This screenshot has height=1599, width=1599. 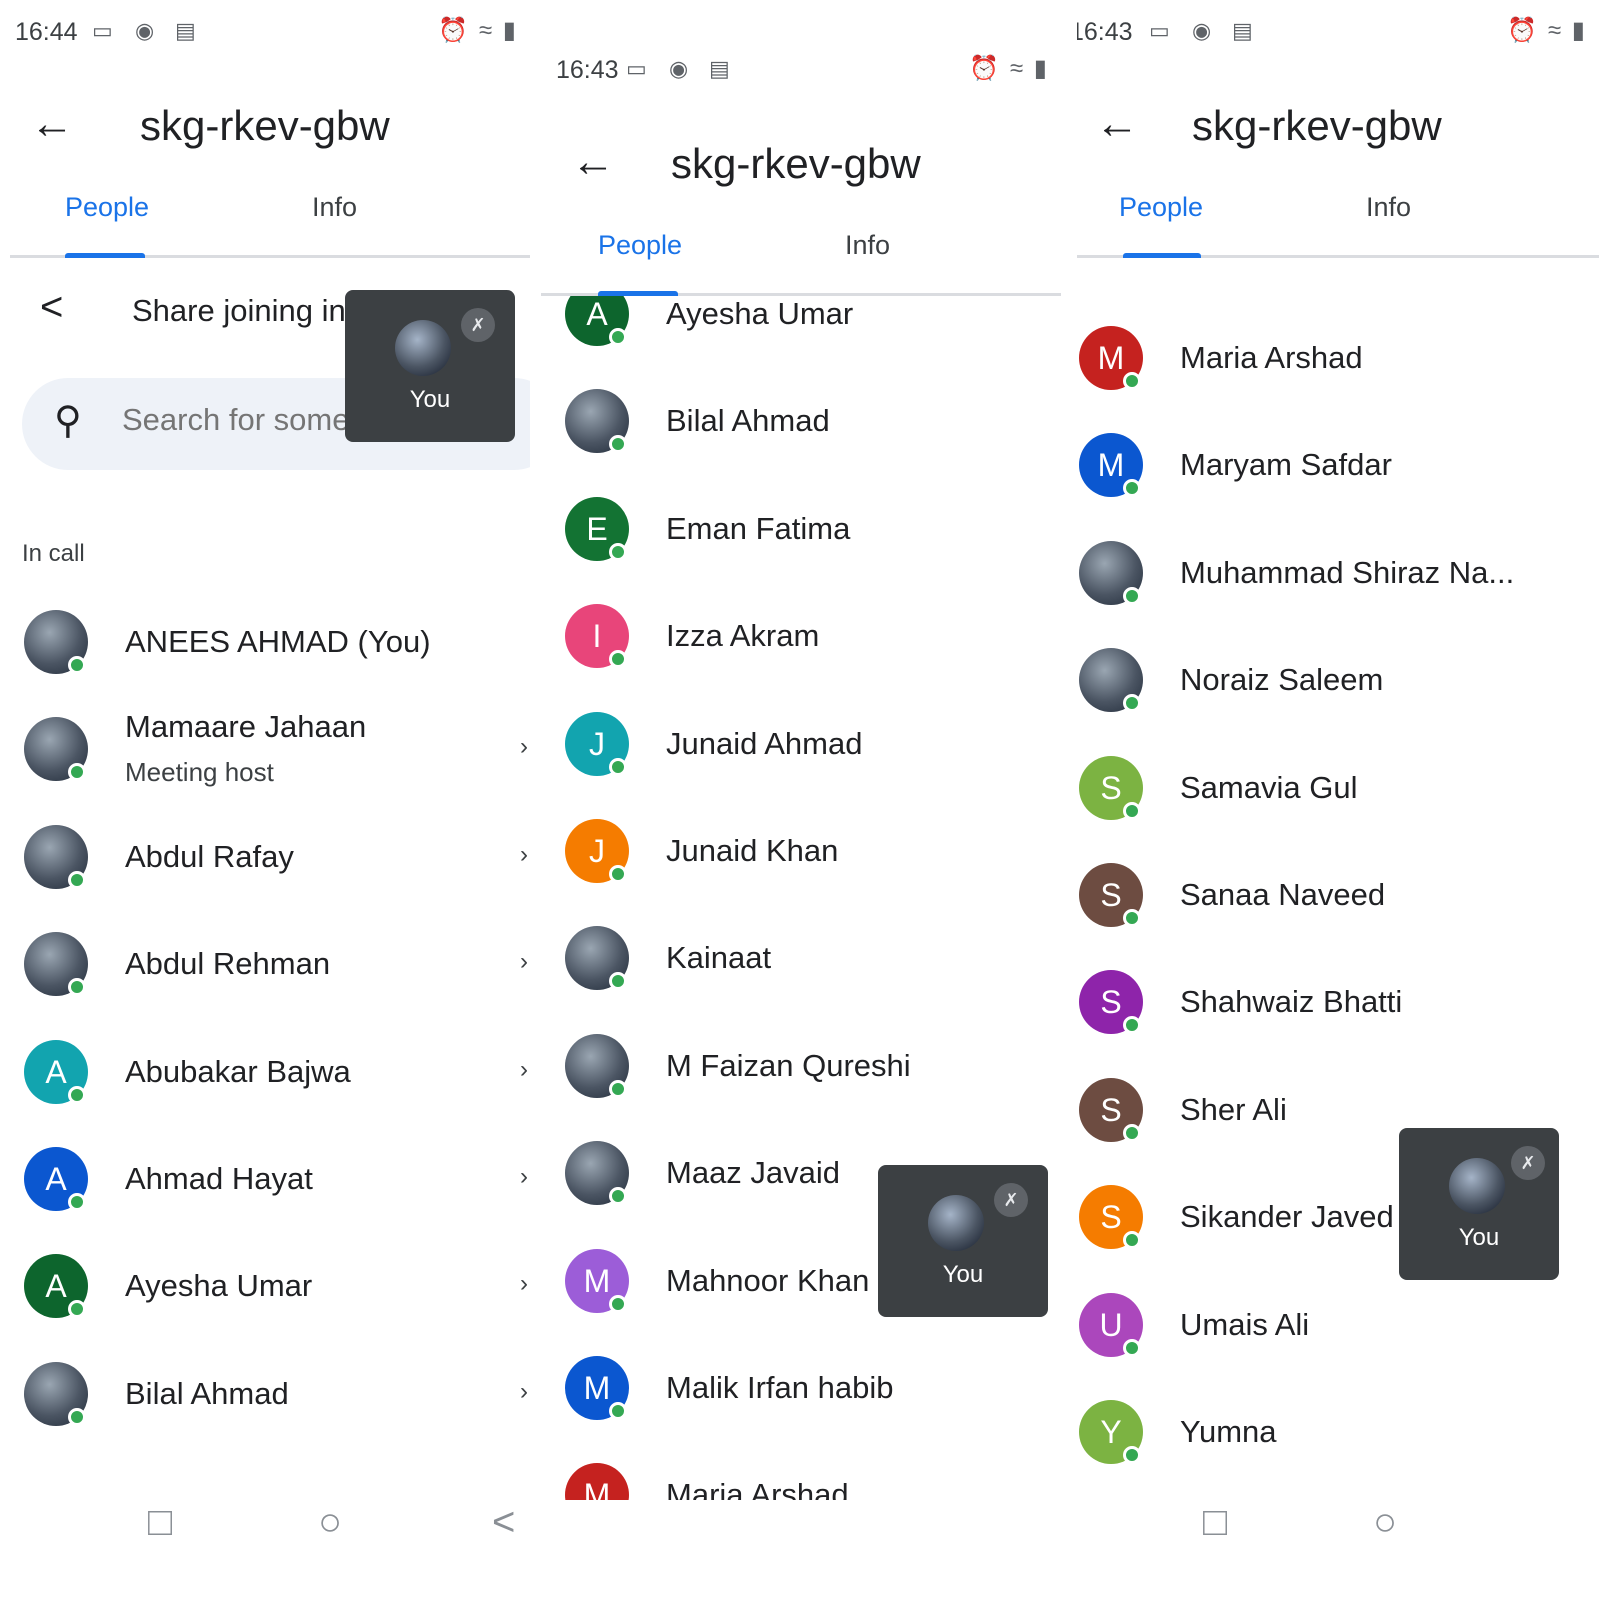 I want to click on participant-row: S Sanaa Naveed, so click(x=1338, y=895).